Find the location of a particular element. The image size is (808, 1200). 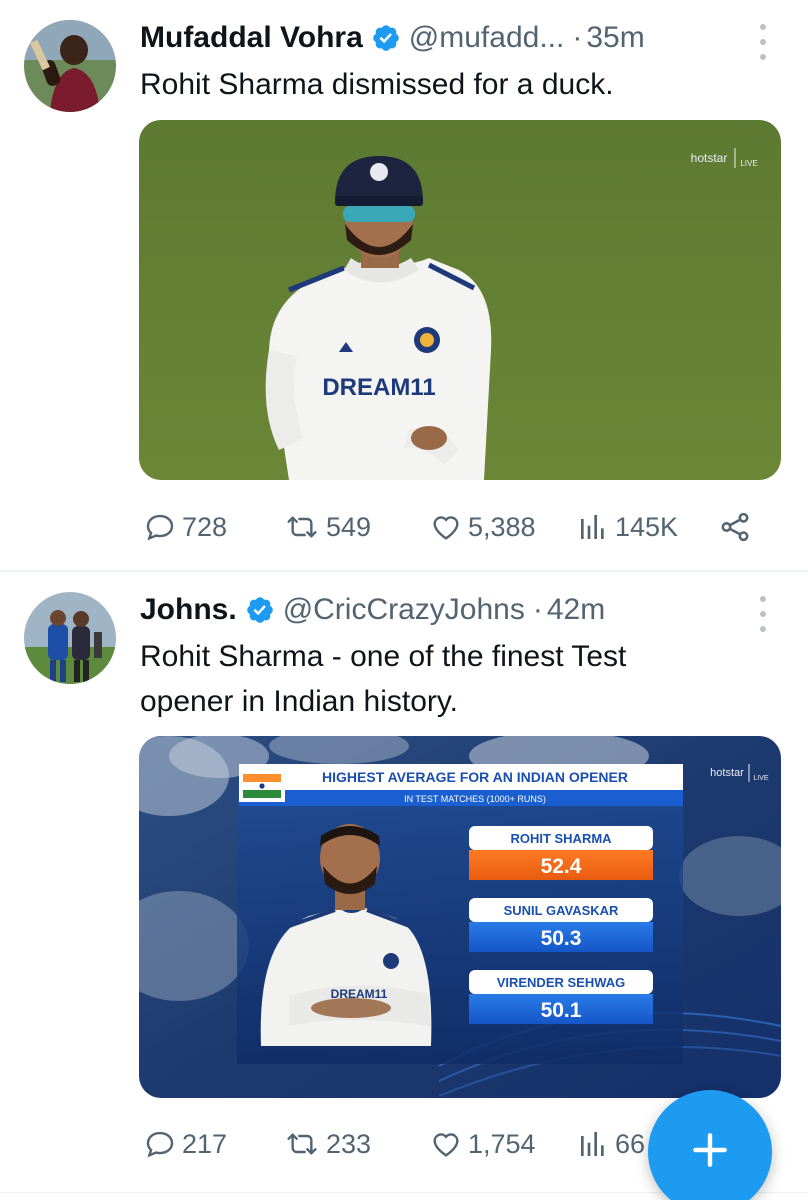

graphic-subtitle: IN TEST MATCHES (1000+ RUNS) is located at coordinates (475, 799).